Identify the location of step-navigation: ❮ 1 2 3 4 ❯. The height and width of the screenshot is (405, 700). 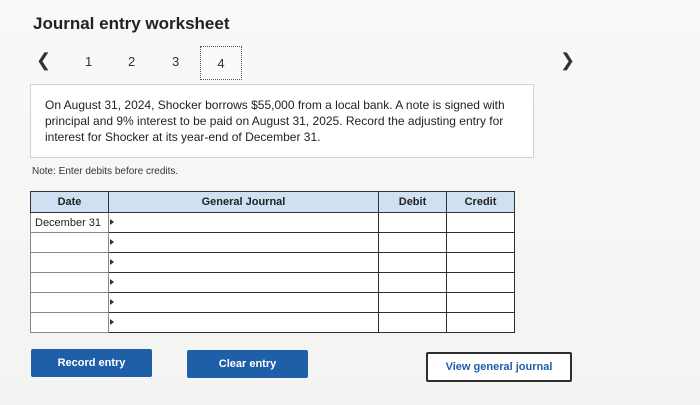
(312, 63).